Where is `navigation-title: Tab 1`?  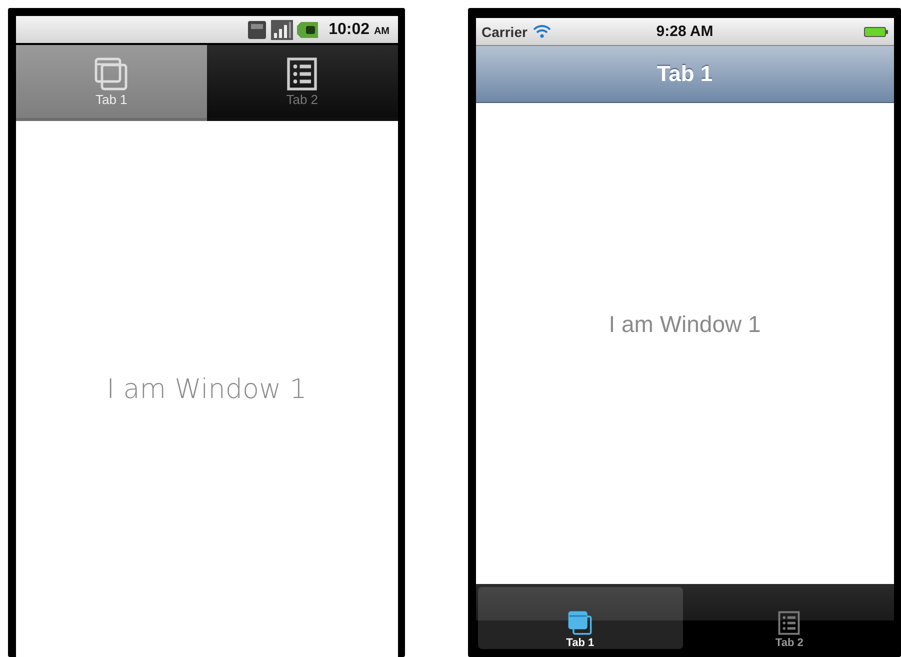
navigation-title: Tab 1 is located at coordinates (684, 74).